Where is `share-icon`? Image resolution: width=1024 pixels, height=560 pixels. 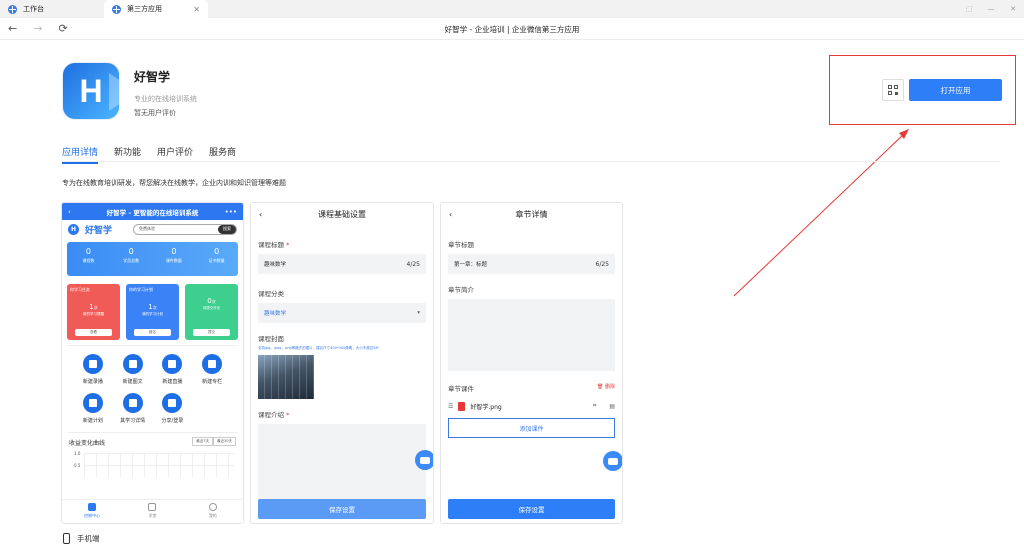 share-icon is located at coordinates (172, 403).